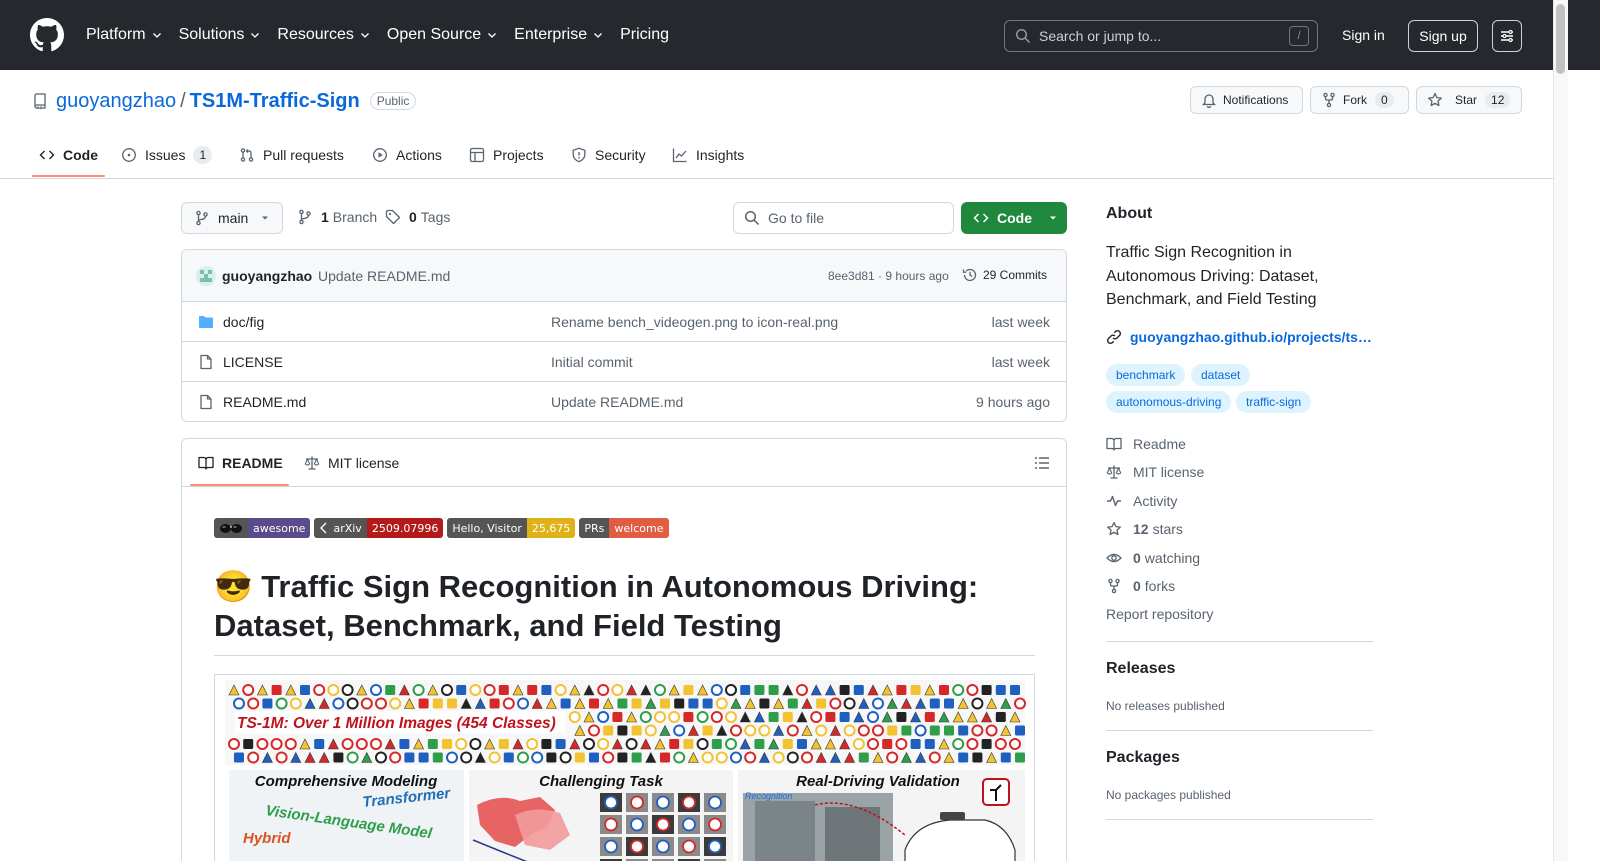  What do you see at coordinates (511, 528) in the screenshot?
I see `visitor-badge: Hello, Visitor 25,675` at bounding box center [511, 528].